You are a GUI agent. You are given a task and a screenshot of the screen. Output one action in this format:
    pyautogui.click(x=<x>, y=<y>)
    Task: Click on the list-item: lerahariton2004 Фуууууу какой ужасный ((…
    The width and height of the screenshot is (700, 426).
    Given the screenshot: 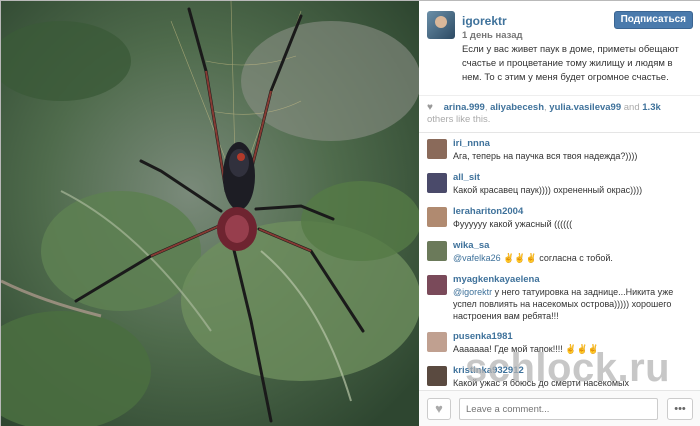 What is the action you would take?
    pyautogui.click(x=559, y=218)
    